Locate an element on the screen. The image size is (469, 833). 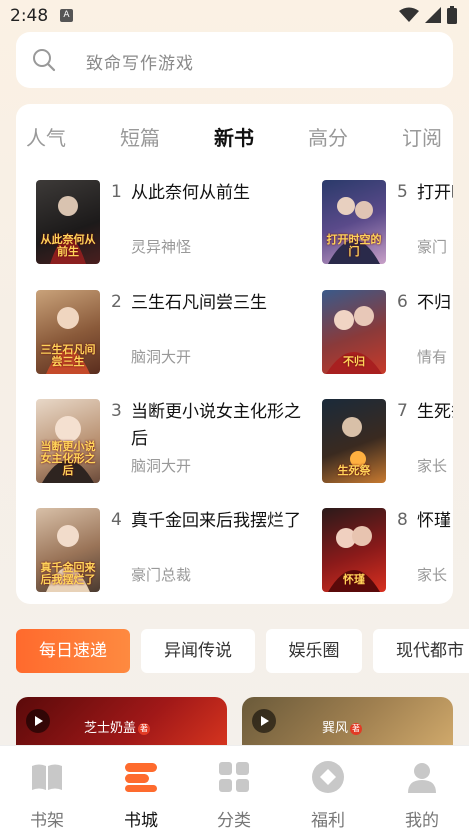
rank-number: 6 is located at coordinates (402, 302).